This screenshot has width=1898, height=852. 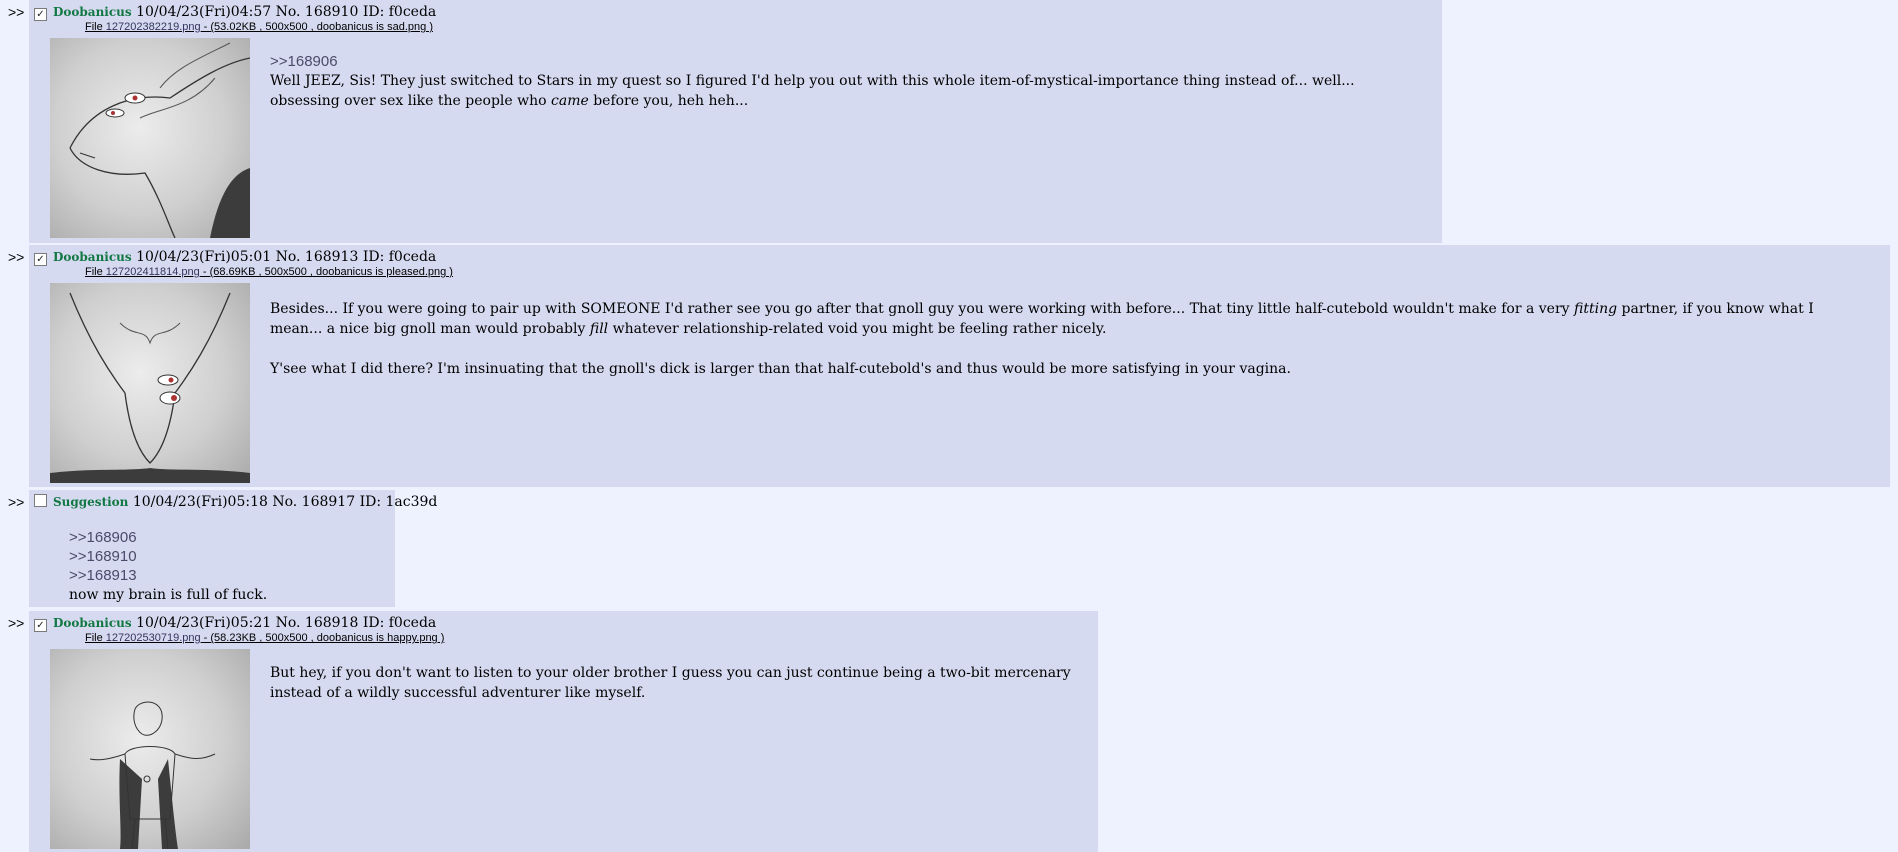 What do you see at coordinates (204, 12) in the screenshot?
I see `post-datetime: 10/04/23(Fri)04:57` at bounding box center [204, 12].